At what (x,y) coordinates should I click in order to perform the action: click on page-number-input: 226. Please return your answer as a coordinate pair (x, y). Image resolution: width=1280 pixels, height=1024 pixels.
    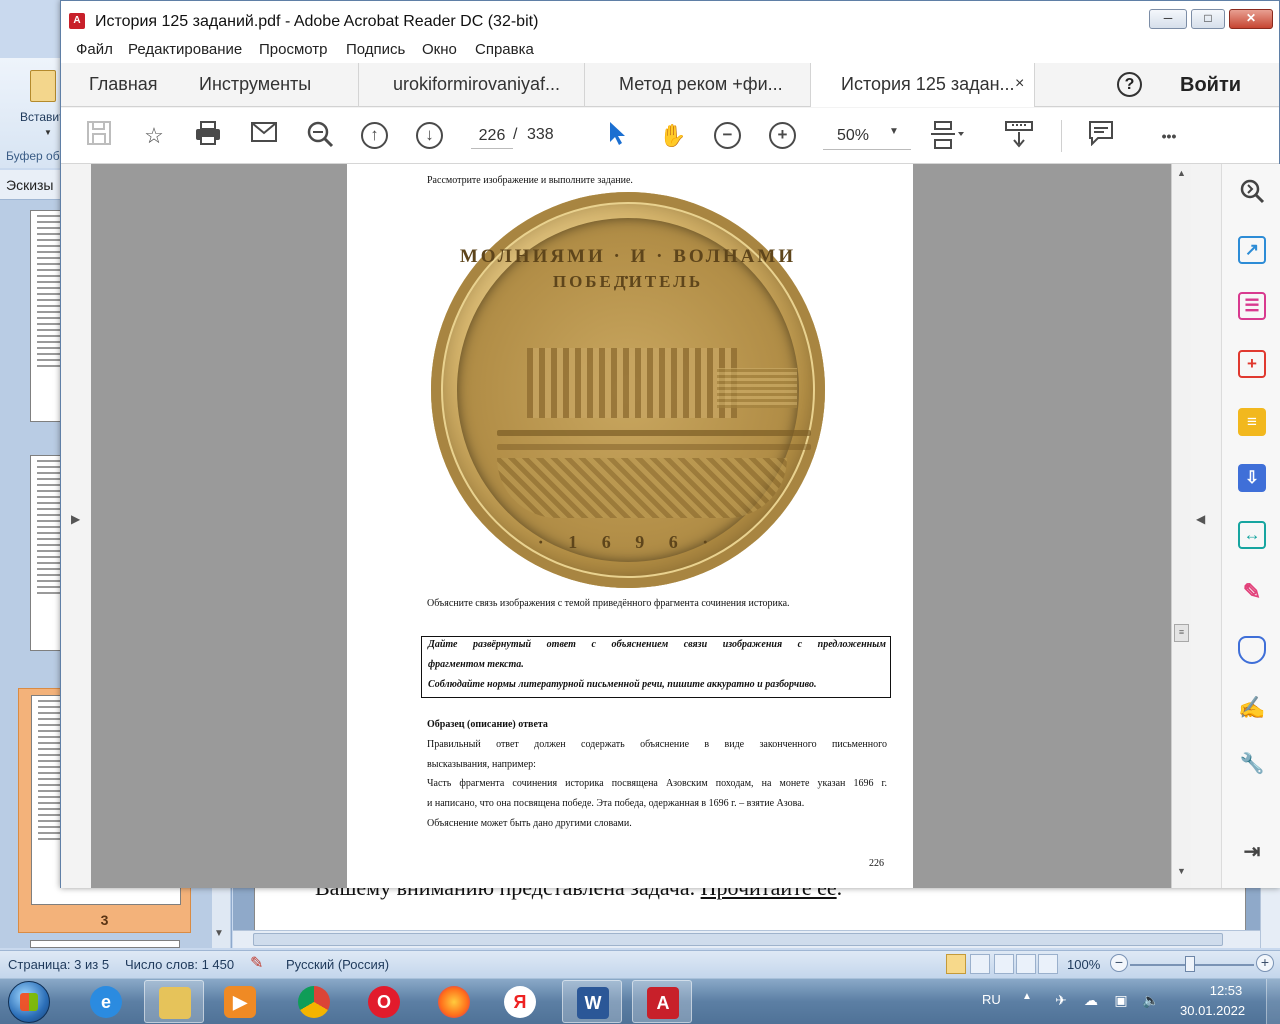
    Looking at the image, I should click on (492, 136).